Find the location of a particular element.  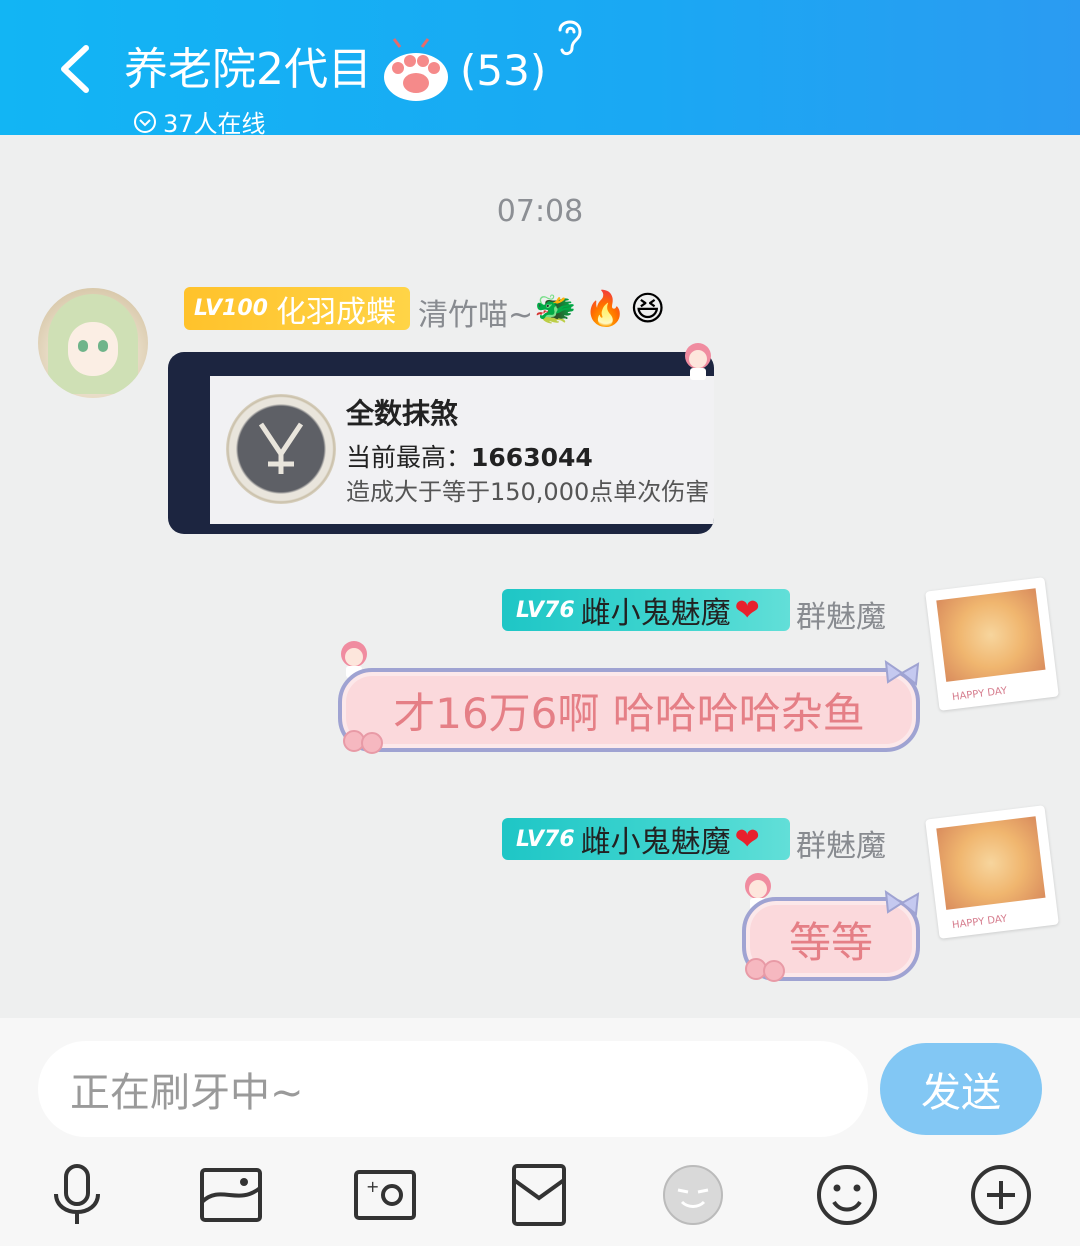

camera-icon: + is located at coordinates (385, 1195).